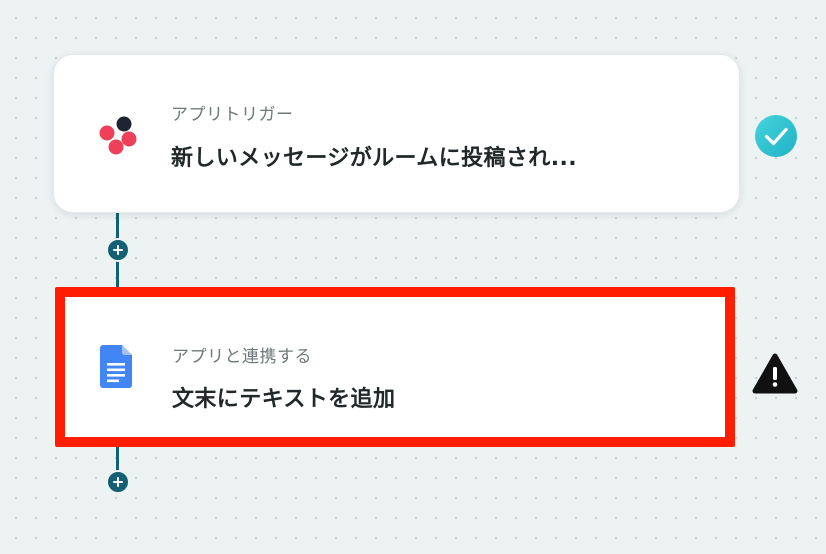 This screenshot has height=554, width=826. Describe the element at coordinates (242, 357) in the screenshot. I see `step-type-label: アプリと連携する` at that location.